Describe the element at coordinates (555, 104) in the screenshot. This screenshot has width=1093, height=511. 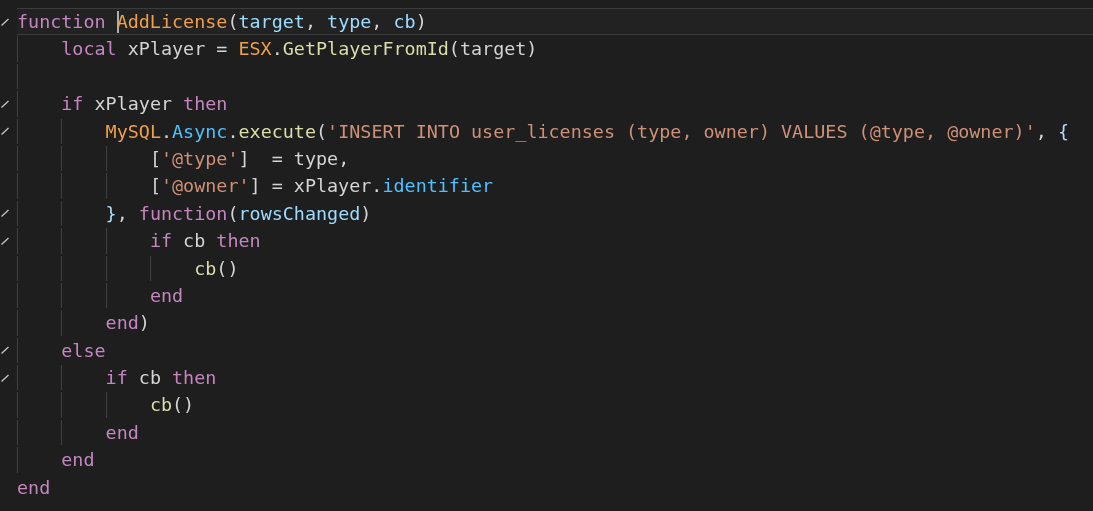
I see `code-line: if xPlayer then` at that location.